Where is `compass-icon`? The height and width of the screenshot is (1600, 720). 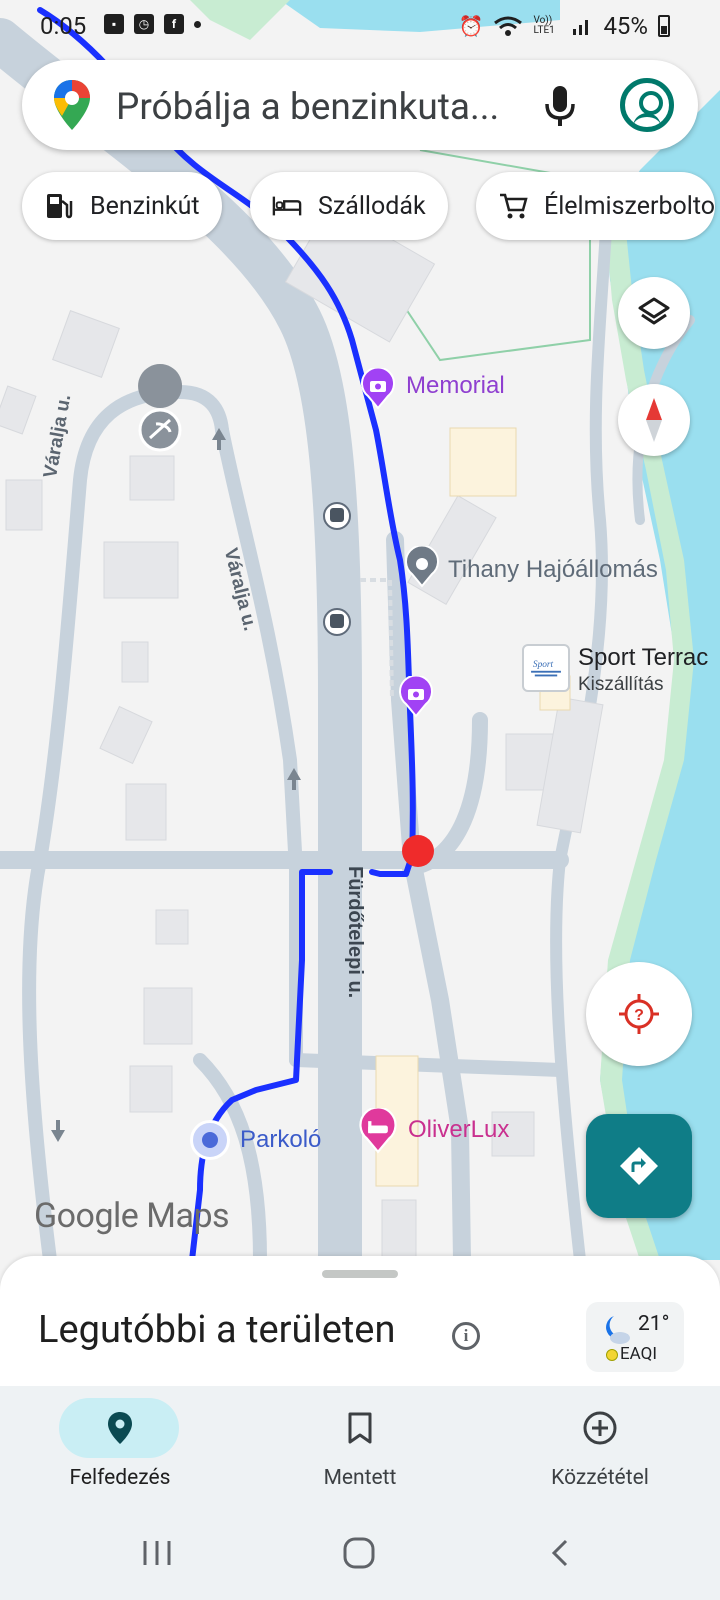 compass-icon is located at coordinates (654, 420).